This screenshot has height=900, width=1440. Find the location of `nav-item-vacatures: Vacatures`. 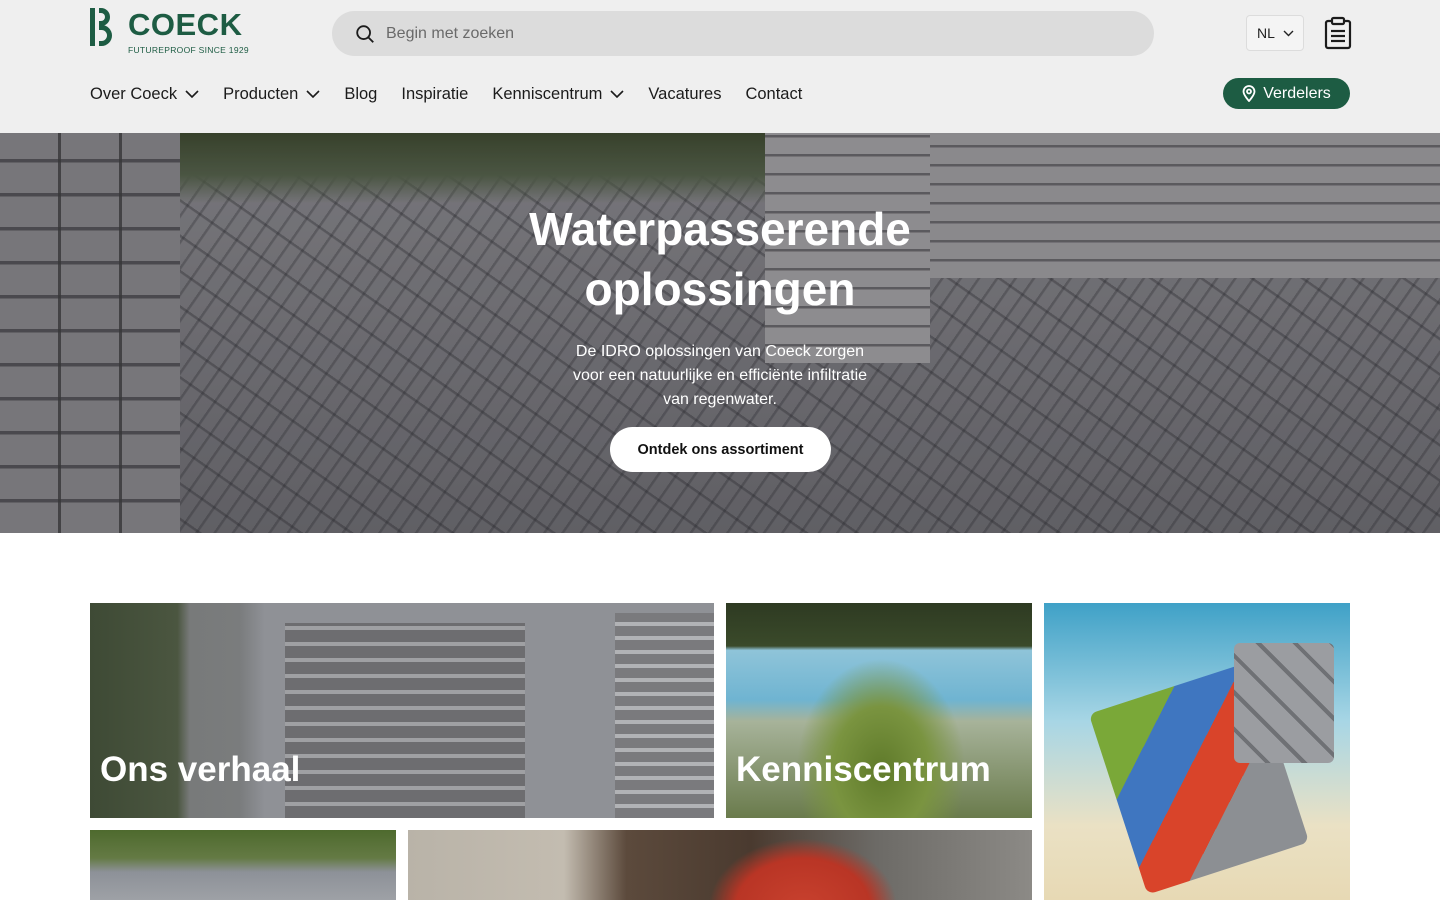

nav-item-vacatures: Vacatures is located at coordinates (684, 94).